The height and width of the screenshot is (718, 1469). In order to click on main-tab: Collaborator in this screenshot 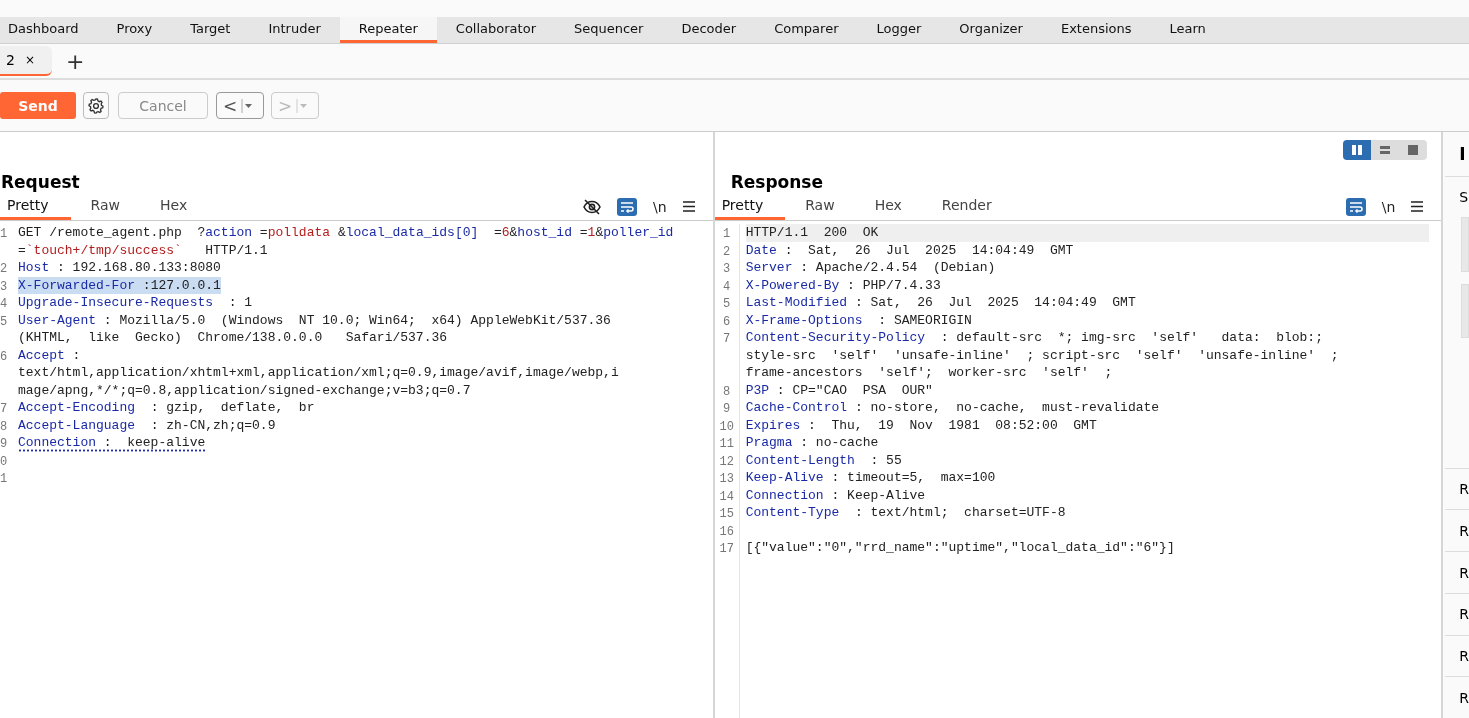, I will do `click(495, 30)`.